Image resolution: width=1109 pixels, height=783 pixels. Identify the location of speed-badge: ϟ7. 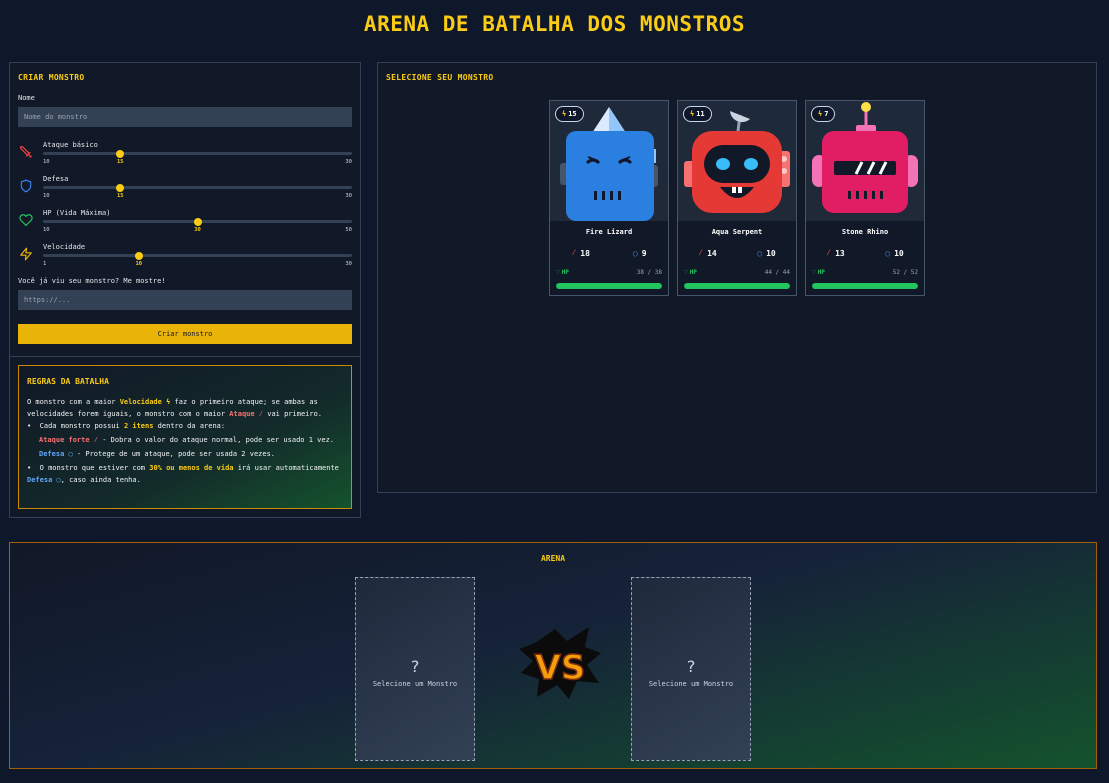
(823, 114).